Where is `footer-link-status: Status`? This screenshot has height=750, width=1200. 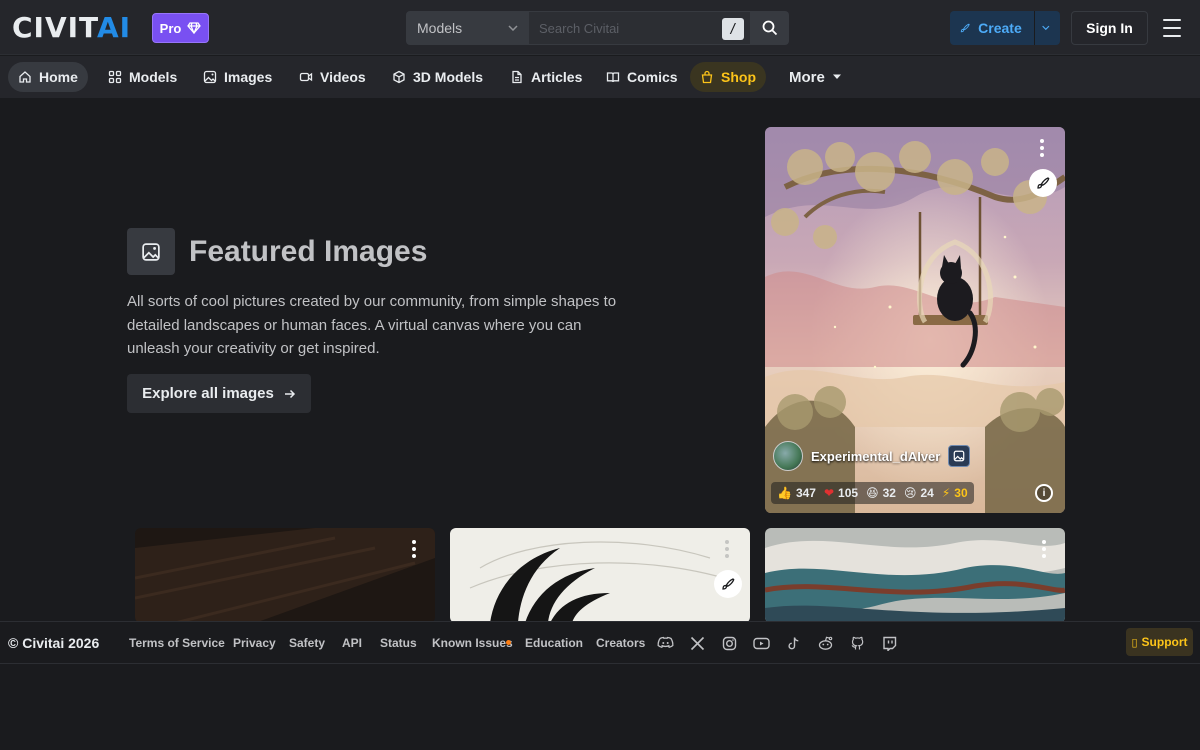
footer-link-status: Status is located at coordinates (398, 643).